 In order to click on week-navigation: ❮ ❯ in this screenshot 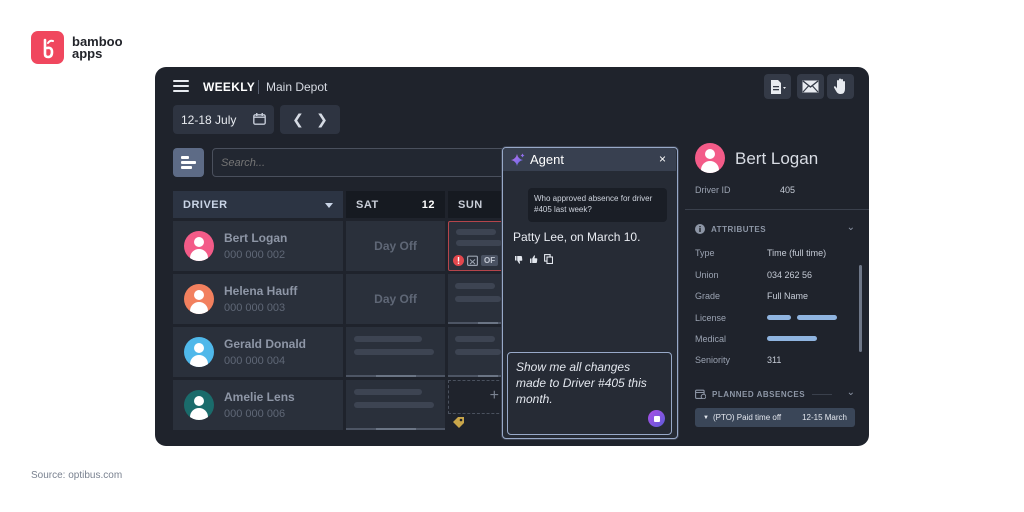, I will do `click(310, 119)`.